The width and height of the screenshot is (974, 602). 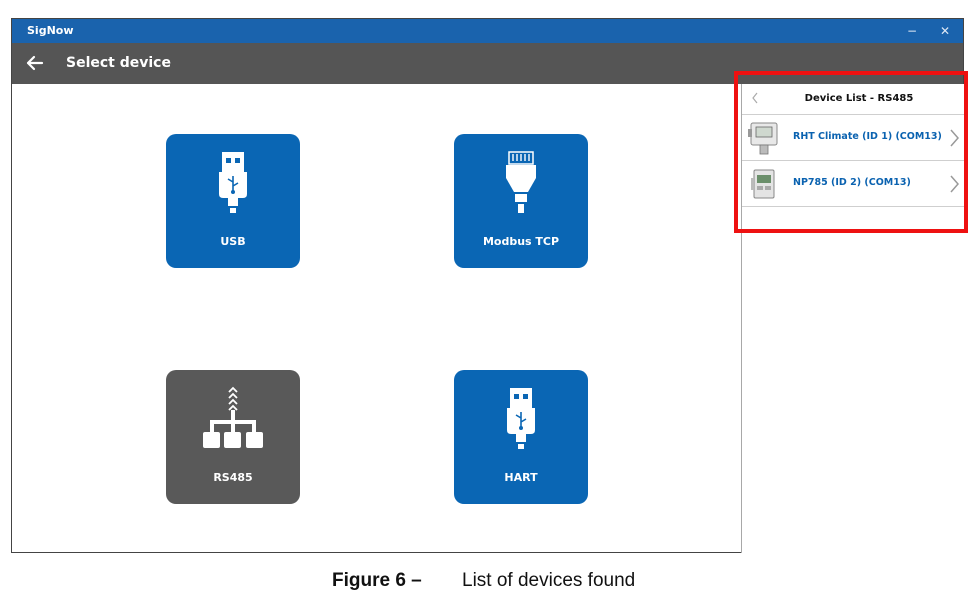 I want to click on page-header: Select device, so click(x=487, y=63).